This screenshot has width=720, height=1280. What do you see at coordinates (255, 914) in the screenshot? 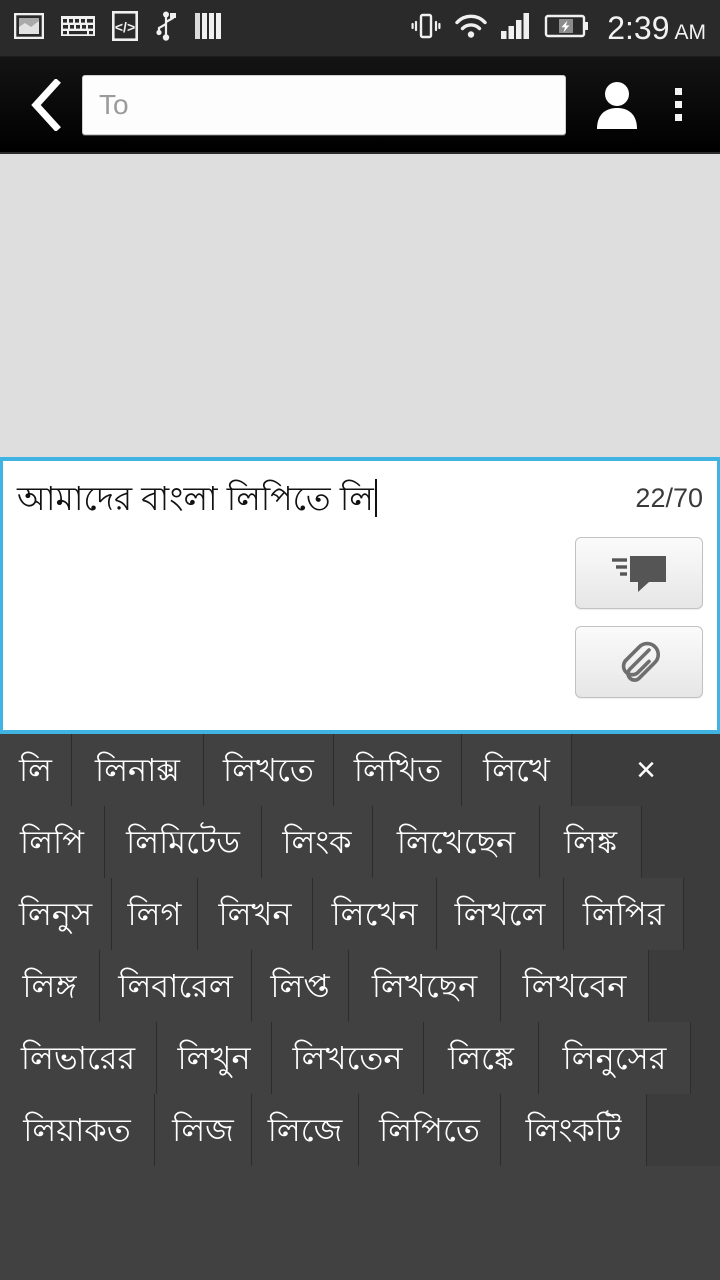
I see `suggestion-word: লিখন` at bounding box center [255, 914].